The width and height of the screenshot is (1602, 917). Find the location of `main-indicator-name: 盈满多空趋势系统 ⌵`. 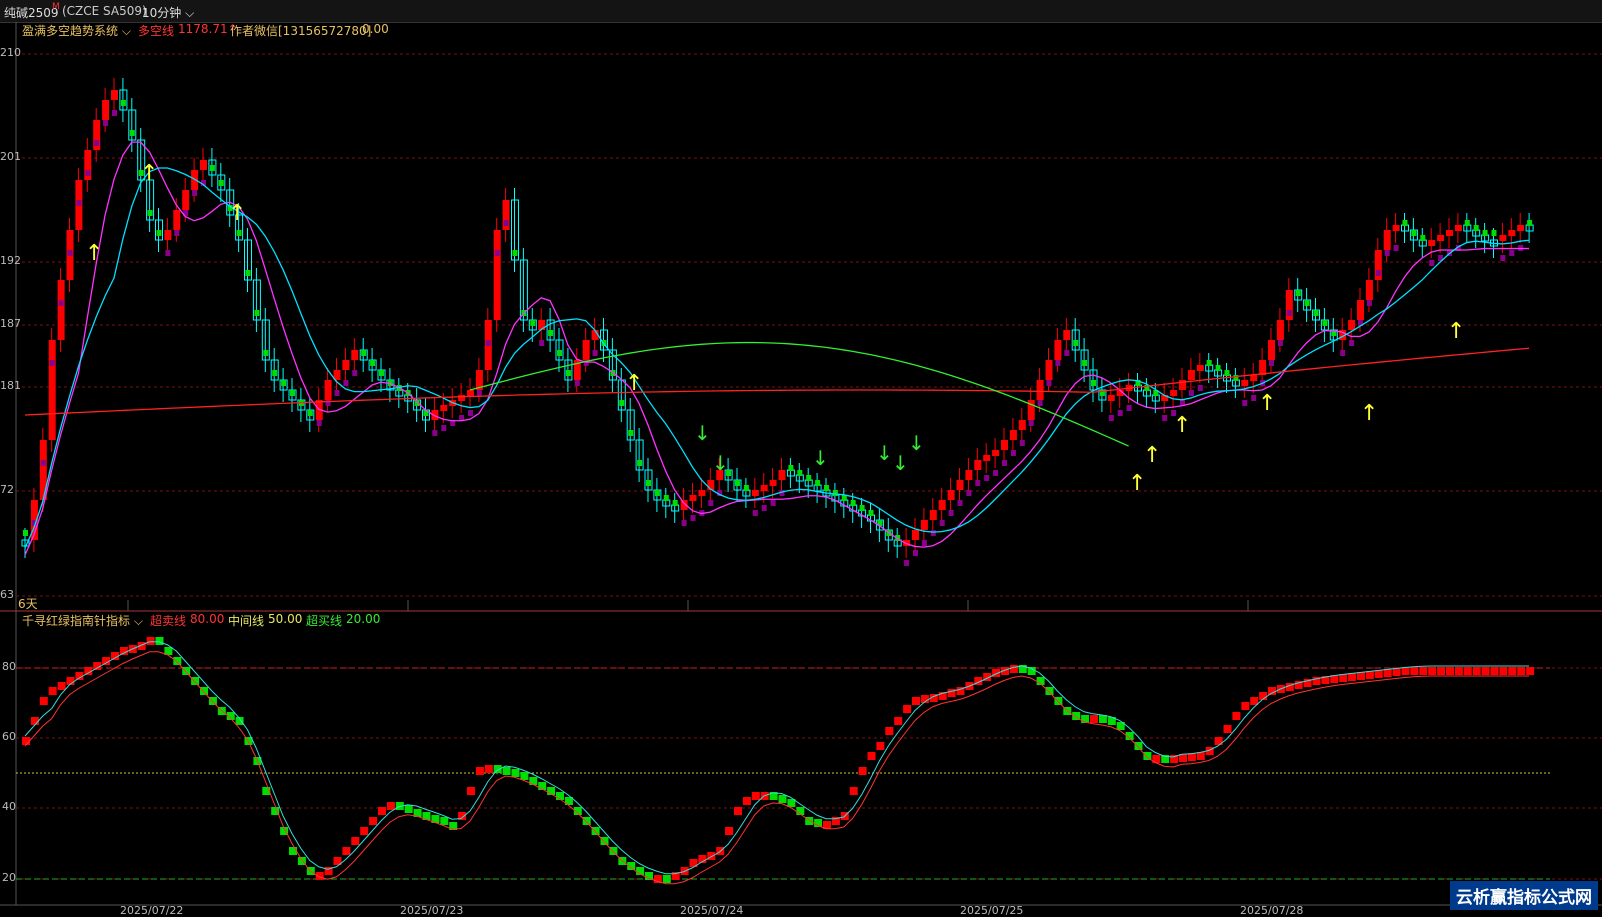

main-indicator-name: 盈满多空趋势系统 ⌵ is located at coordinates (76, 30).